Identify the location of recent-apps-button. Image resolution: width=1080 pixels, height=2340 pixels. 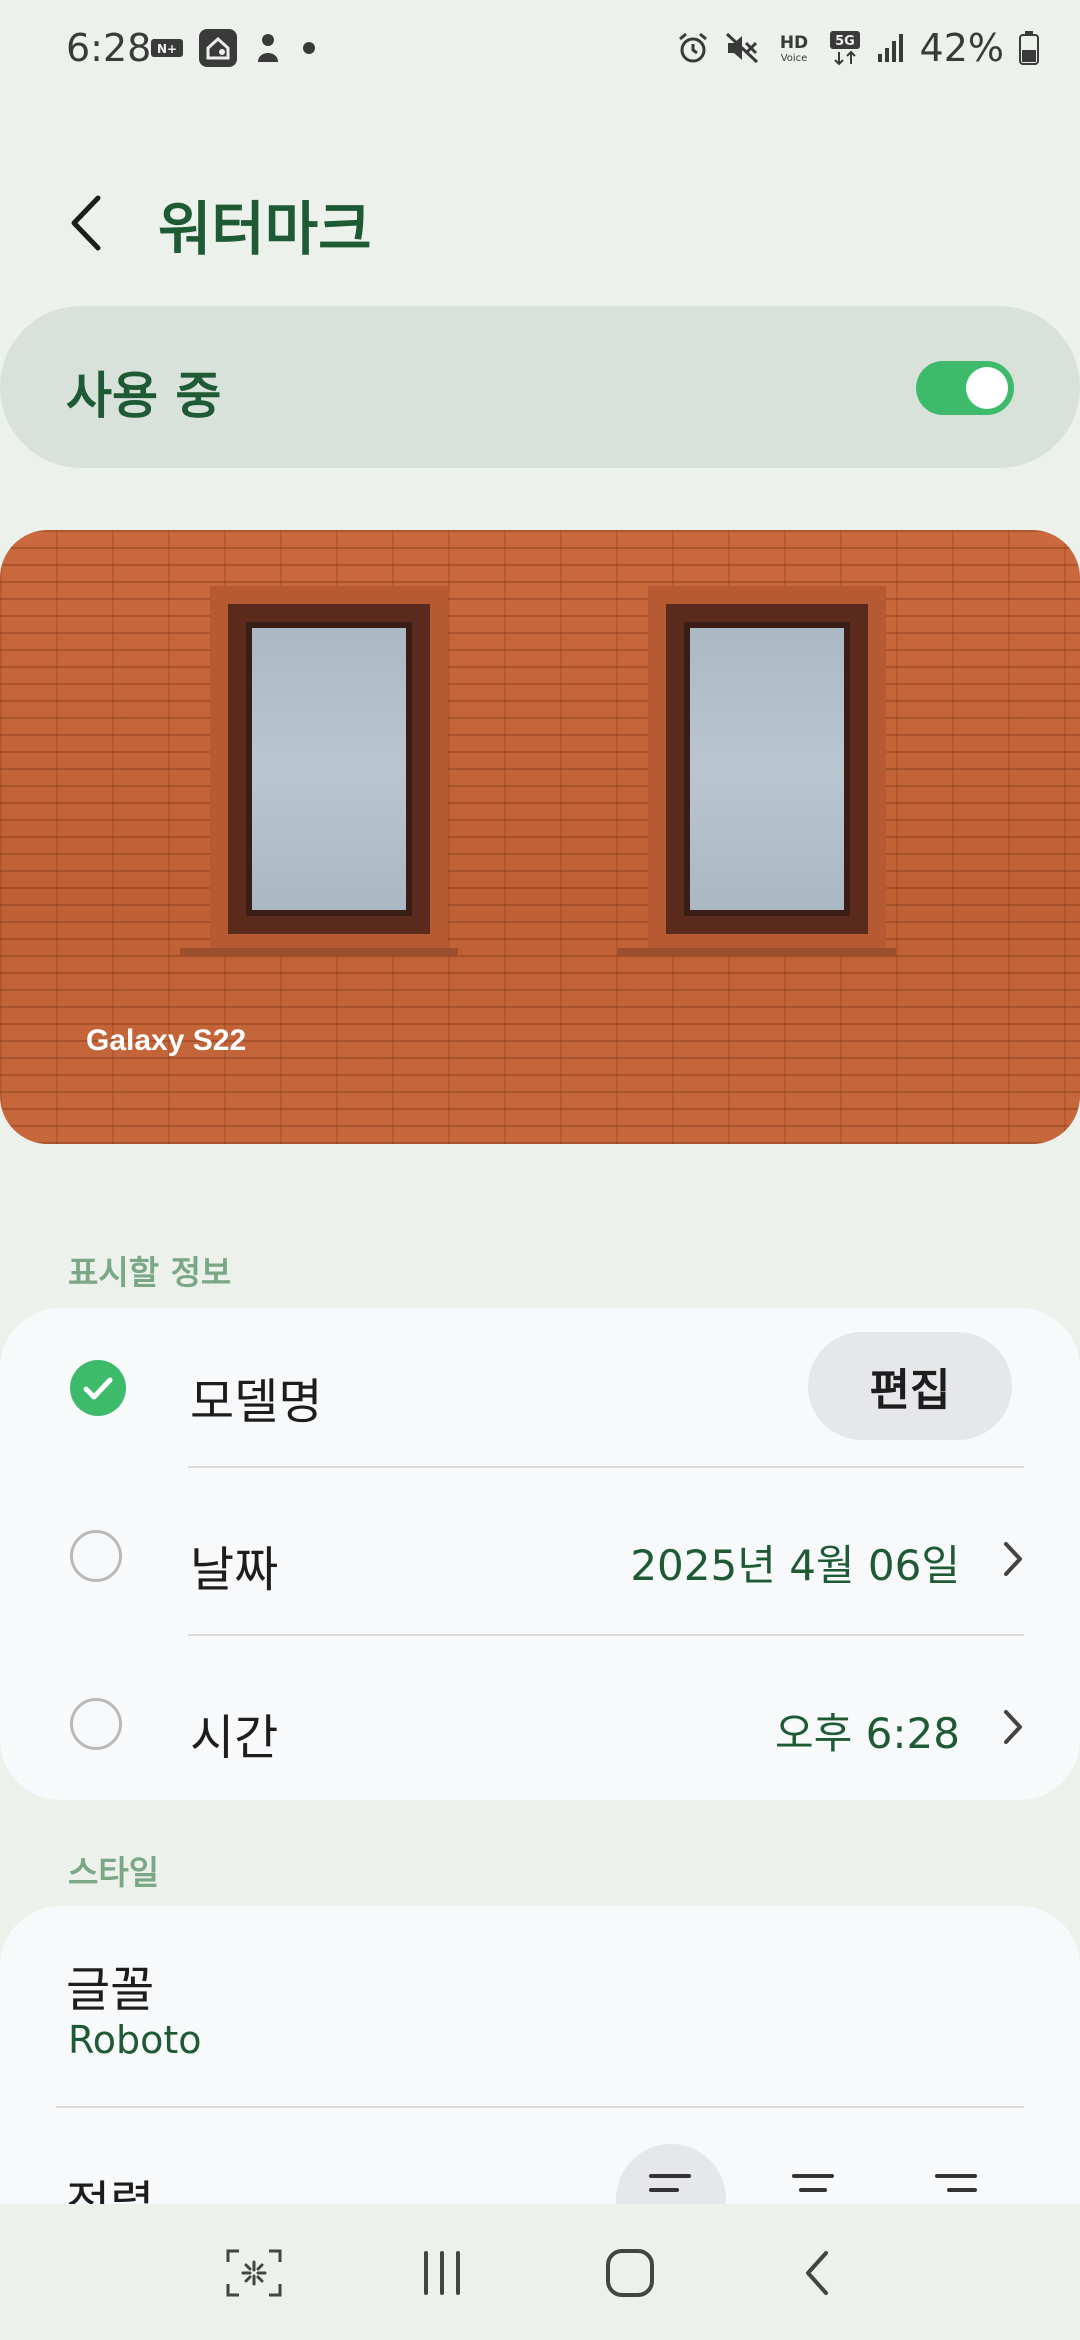
(442, 2273).